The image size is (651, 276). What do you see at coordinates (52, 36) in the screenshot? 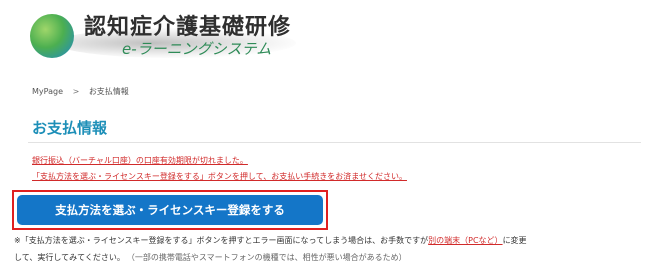
I see `logo-icon` at bounding box center [52, 36].